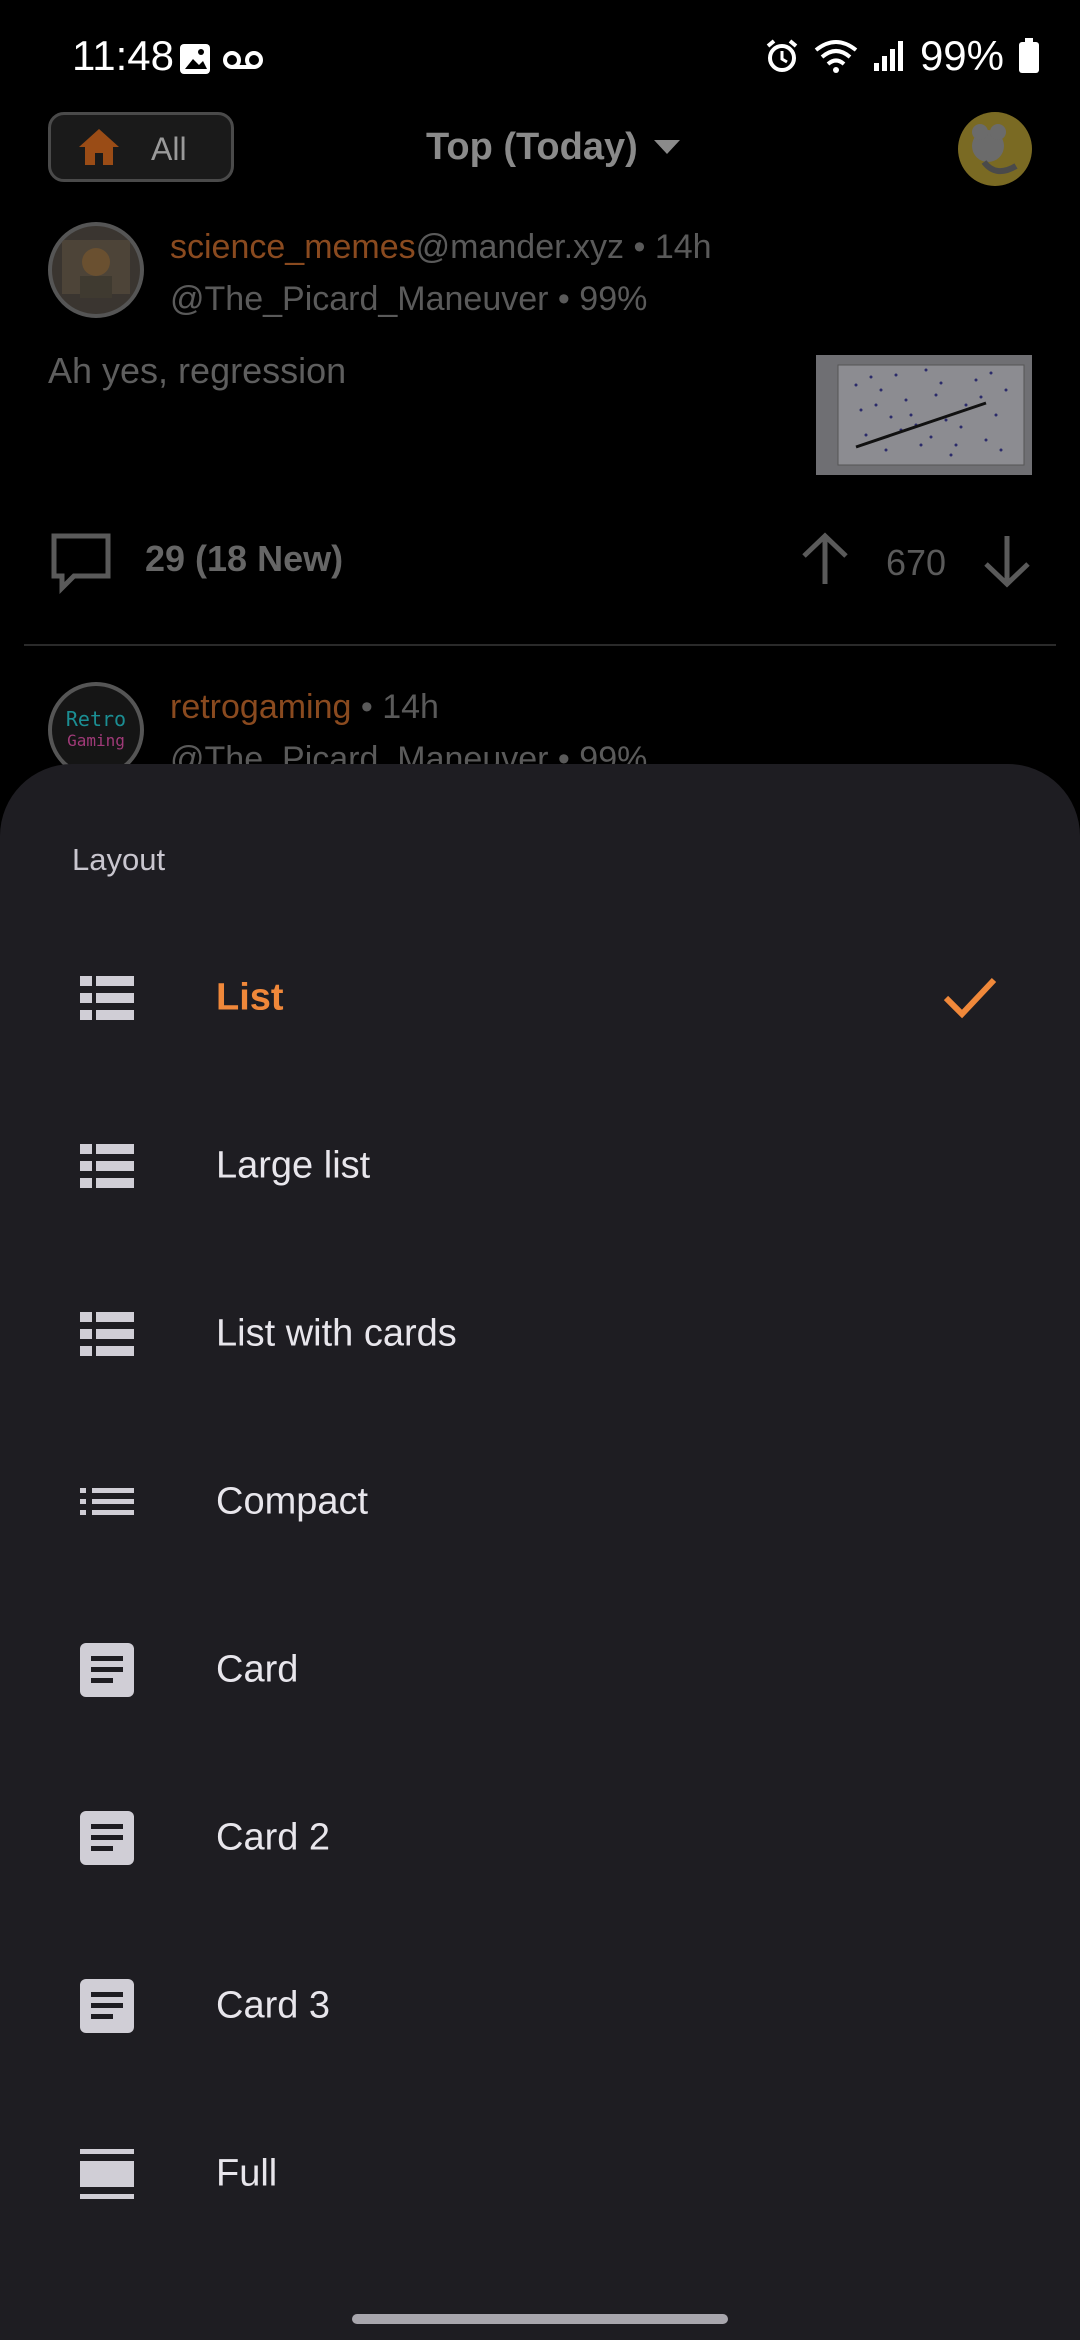  Describe the element at coordinates (123, 55) in the screenshot. I see `status-time: 11:48` at that location.